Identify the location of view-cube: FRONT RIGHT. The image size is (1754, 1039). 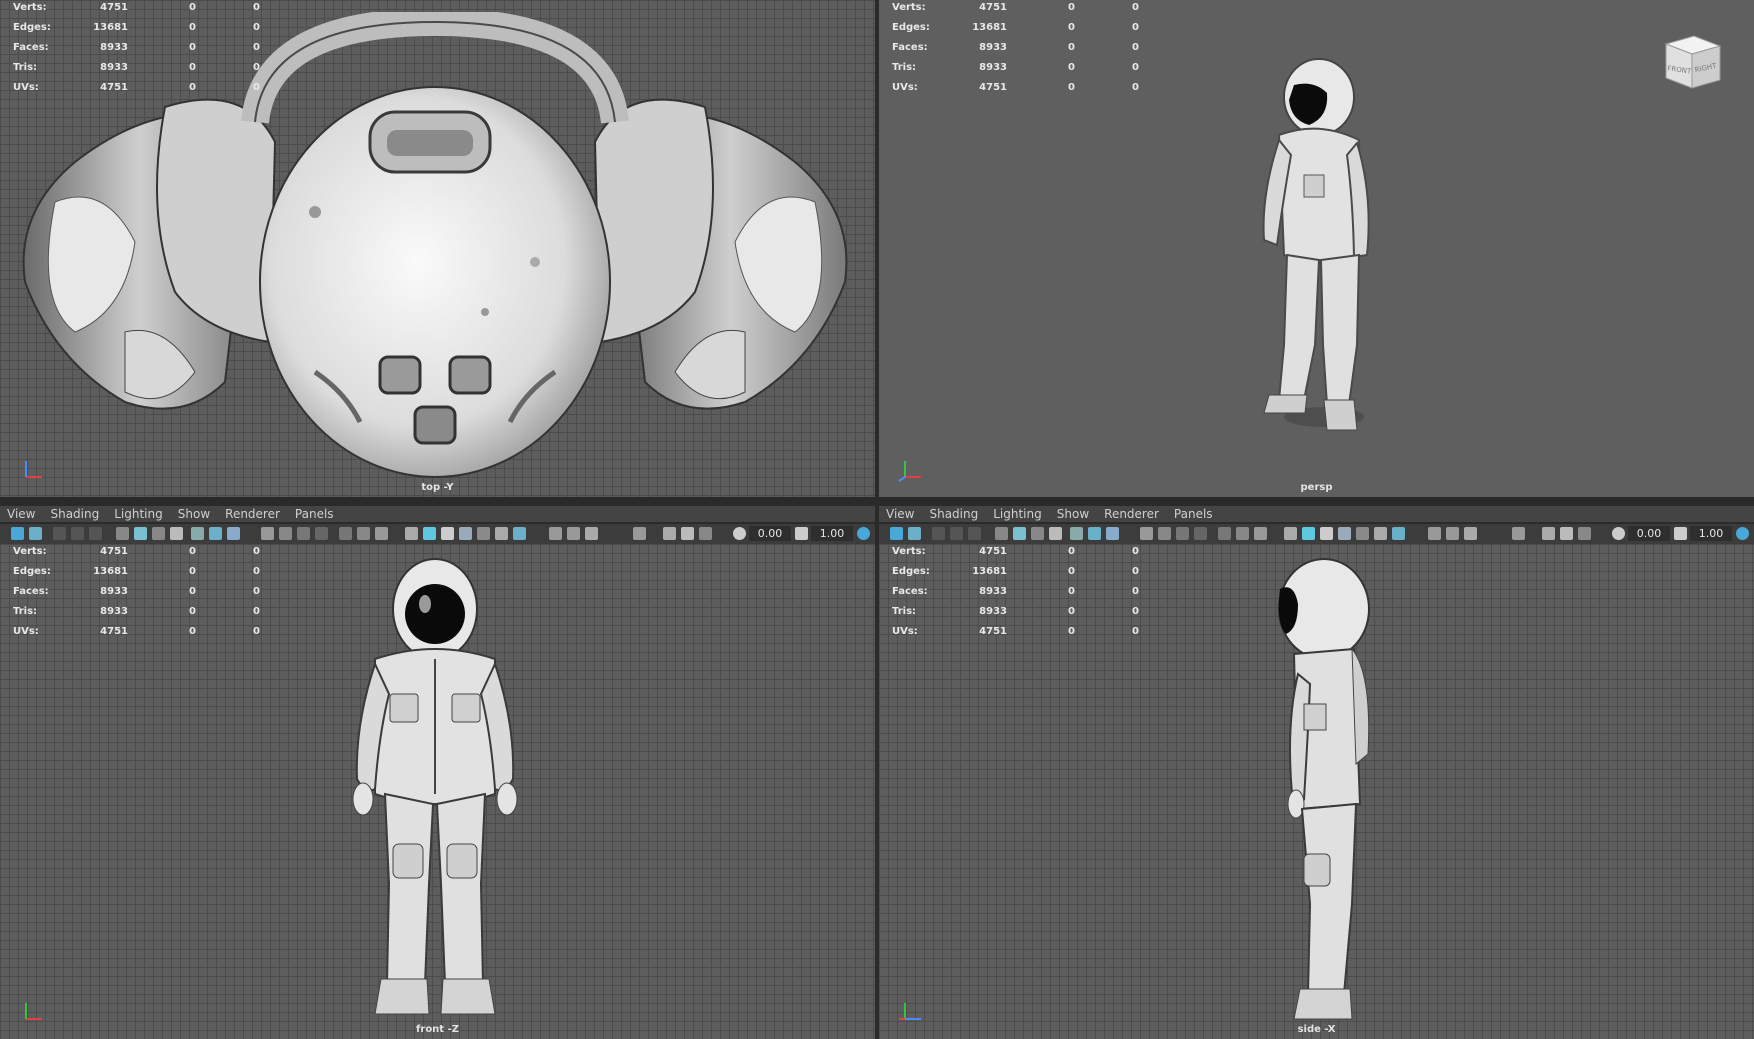
(1693, 61).